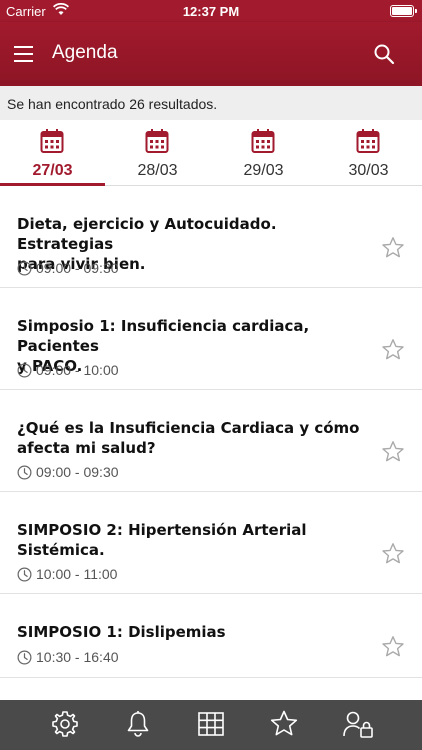 This screenshot has width=422, height=750. I want to click on tab-date-label: 29/03, so click(263, 170).